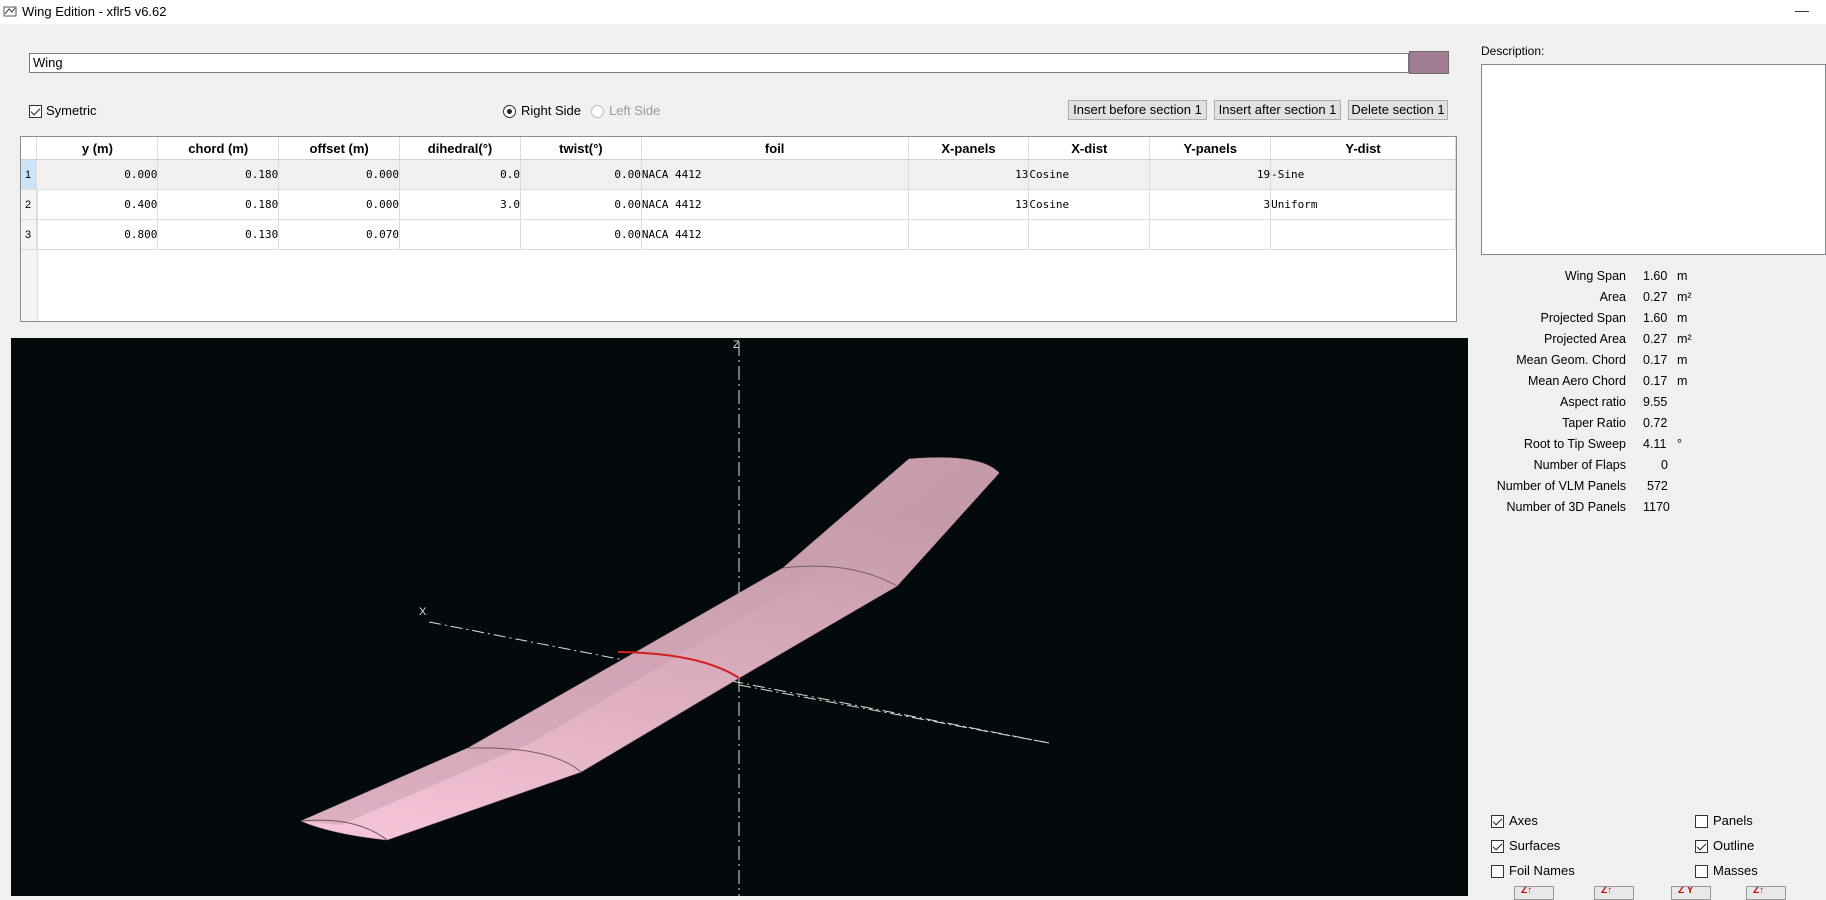 The height and width of the screenshot is (900, 1826). What do you see at coordinates (29, 174) in the screenshot?
I see `row-number: 1` at bounding box center [29, 174].